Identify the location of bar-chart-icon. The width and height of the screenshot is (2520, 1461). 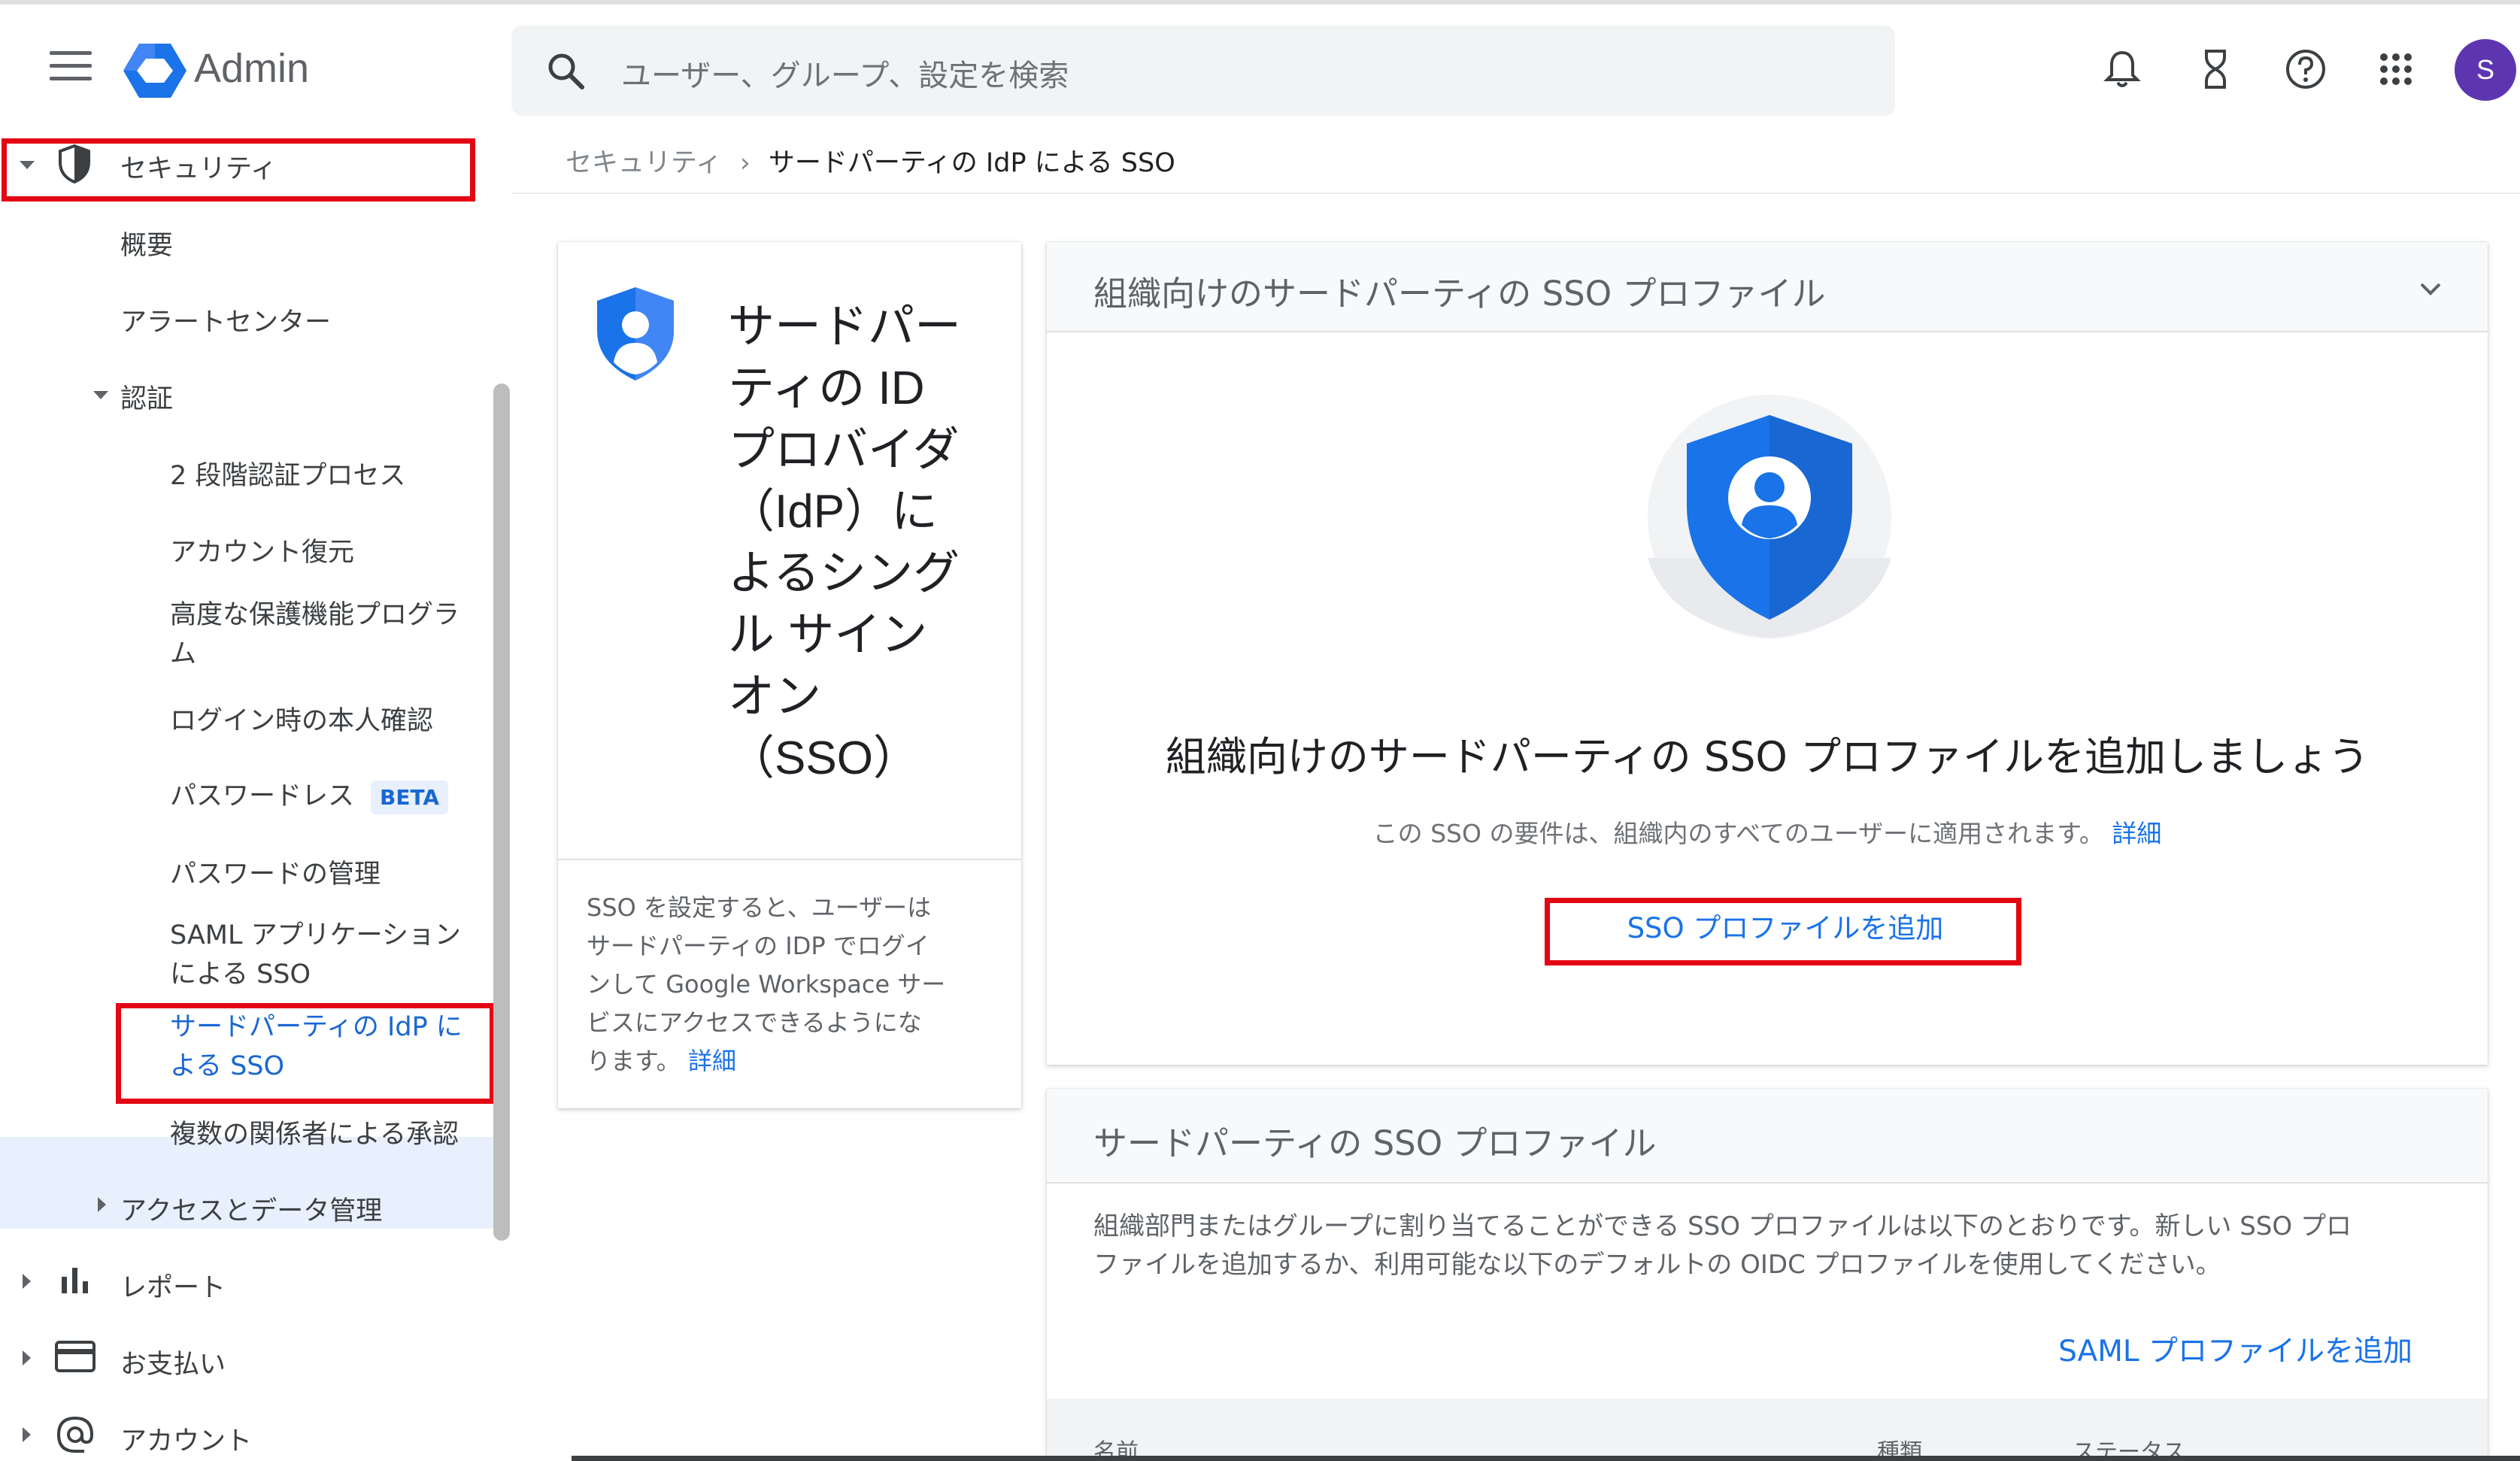
(75, 1280).